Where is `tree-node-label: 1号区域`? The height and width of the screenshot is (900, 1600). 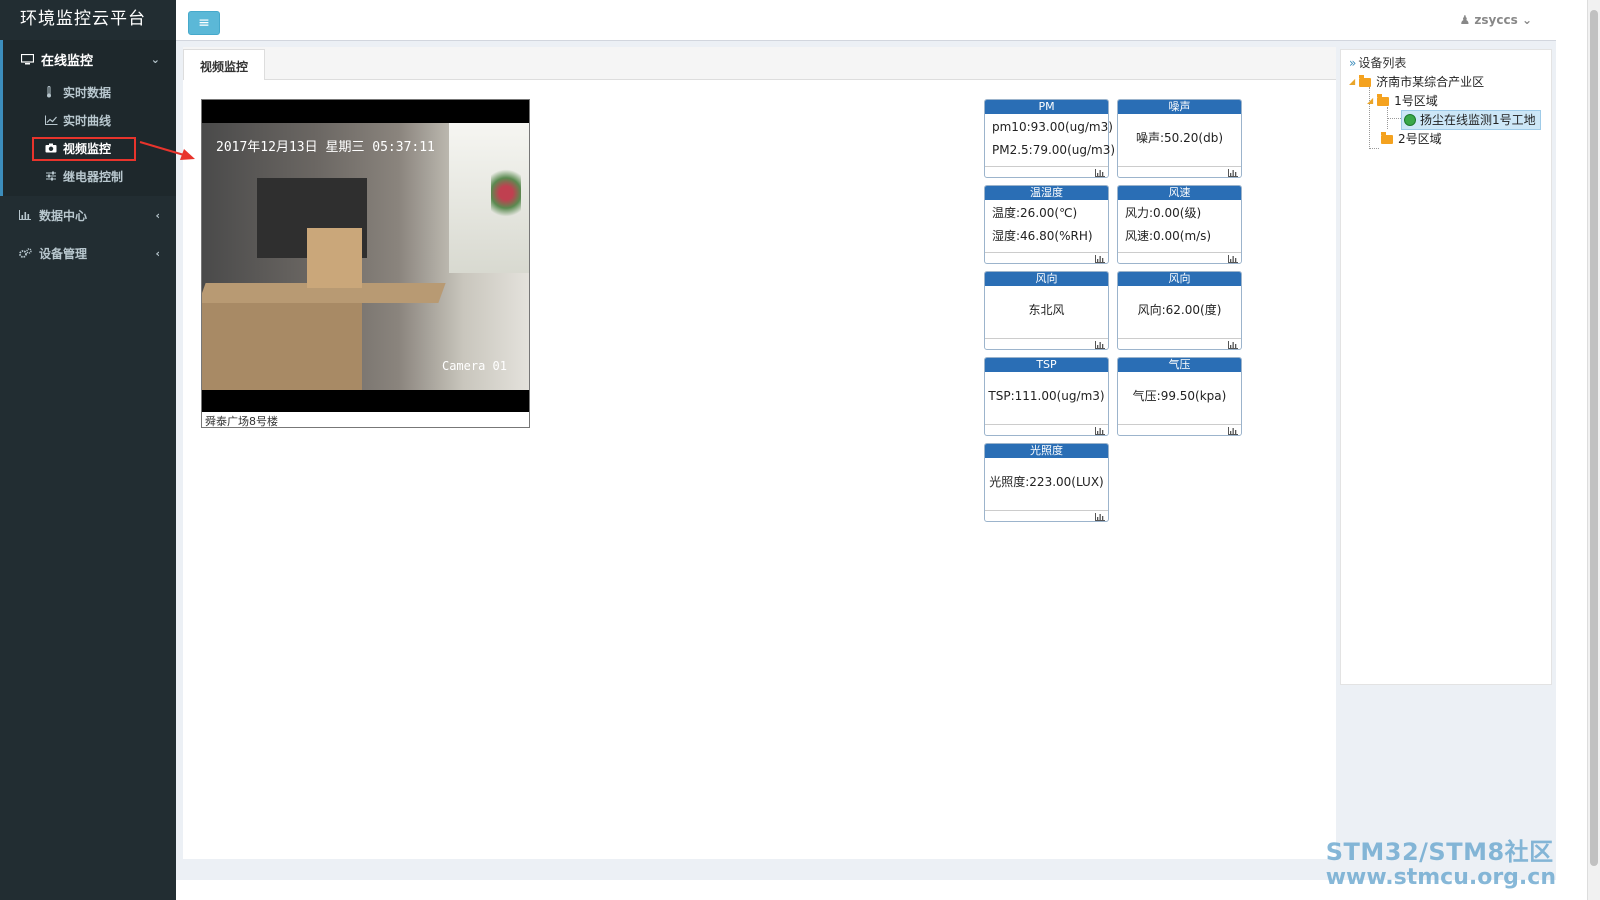
tree-node-label: 1号区域 is located at coordinates (1416, 101).